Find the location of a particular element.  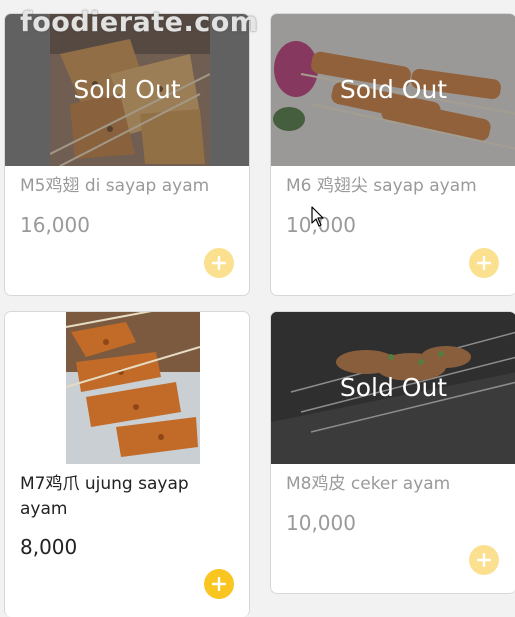

food-image-m8: Sold Out is located at coordinates (393, 388).